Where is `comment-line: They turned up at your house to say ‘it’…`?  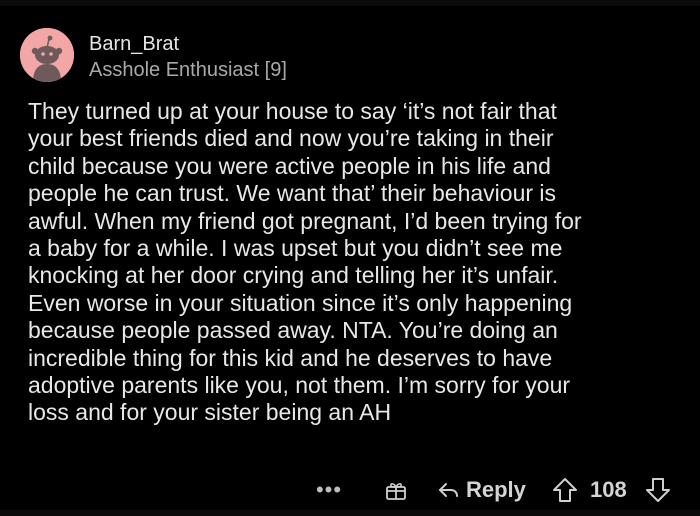
comment-line: They turned up at your house to say ‘it’… is located at coordinates (292, 111).